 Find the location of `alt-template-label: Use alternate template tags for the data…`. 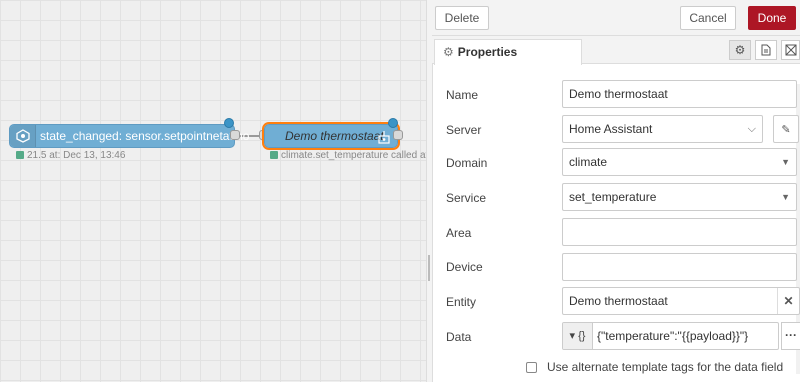

alt-template-label: Use alternate template tags for the data… is located at coordinates (665, 367).